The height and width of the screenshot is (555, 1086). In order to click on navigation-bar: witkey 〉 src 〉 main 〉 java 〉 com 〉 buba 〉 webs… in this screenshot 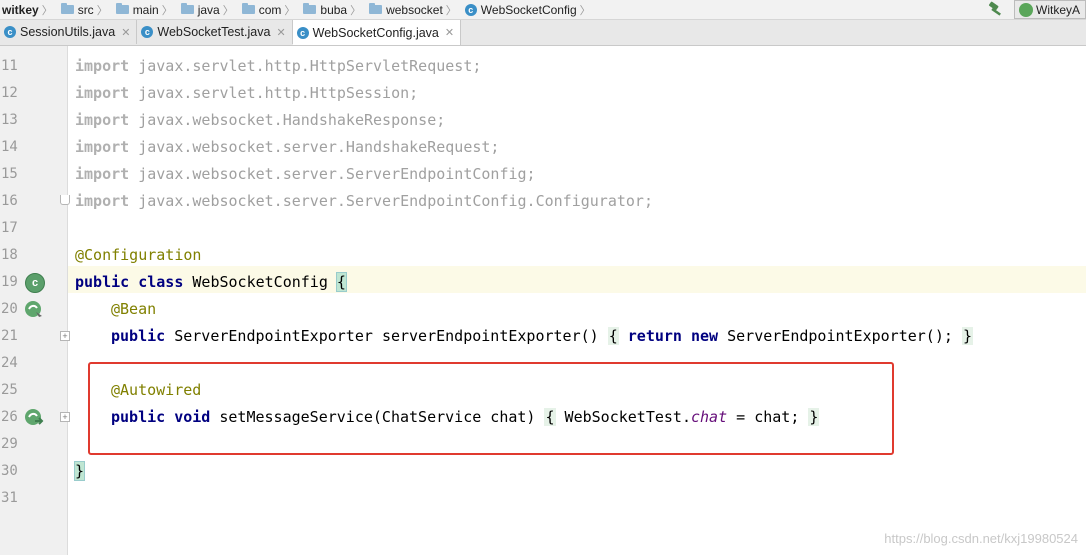, I will do `click(543, 10)`.